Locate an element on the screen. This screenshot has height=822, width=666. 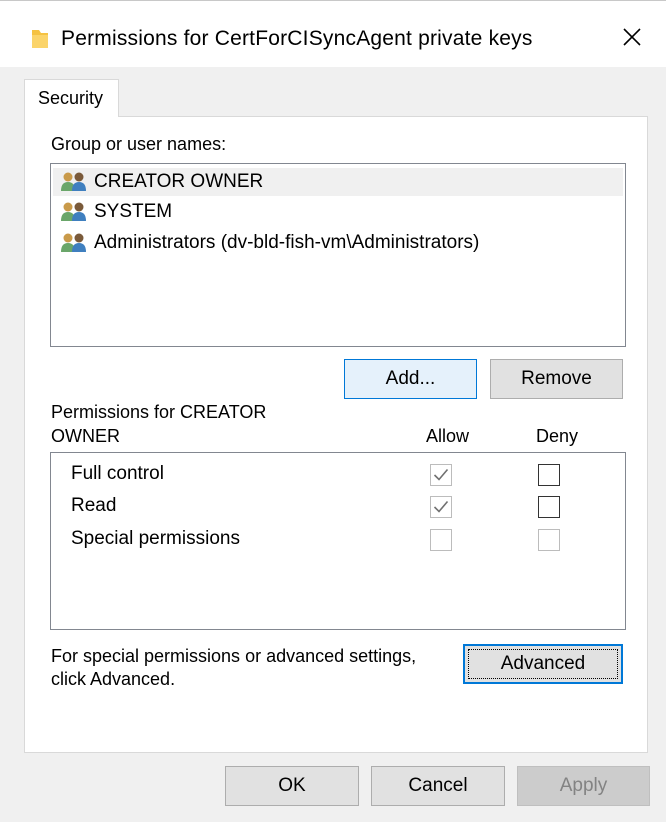
list-item-system: SYSTEM is located at coordinates (338, 212).